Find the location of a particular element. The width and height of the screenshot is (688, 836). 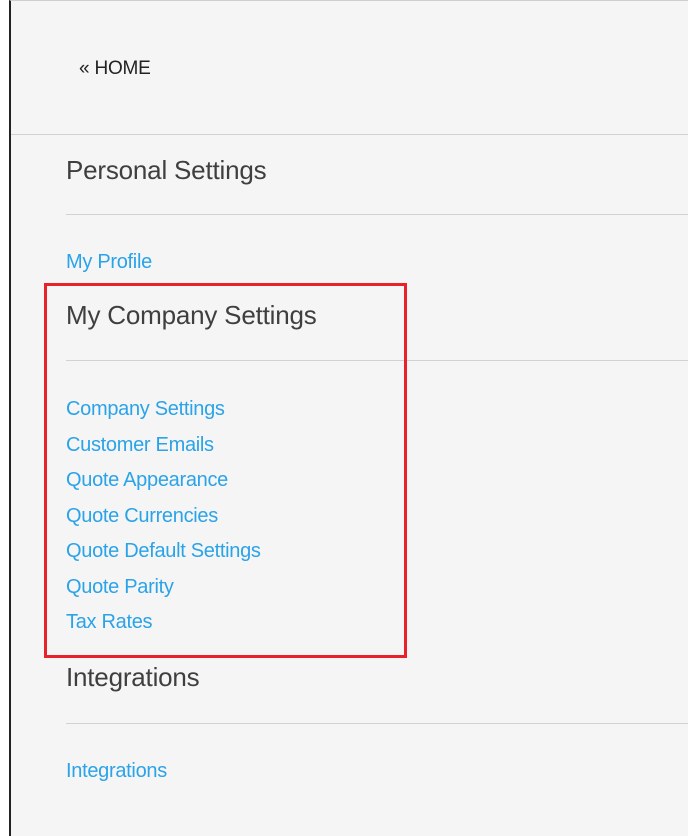

link-quote-appearance: Quote Appearance is located at coordinates (147, 480).